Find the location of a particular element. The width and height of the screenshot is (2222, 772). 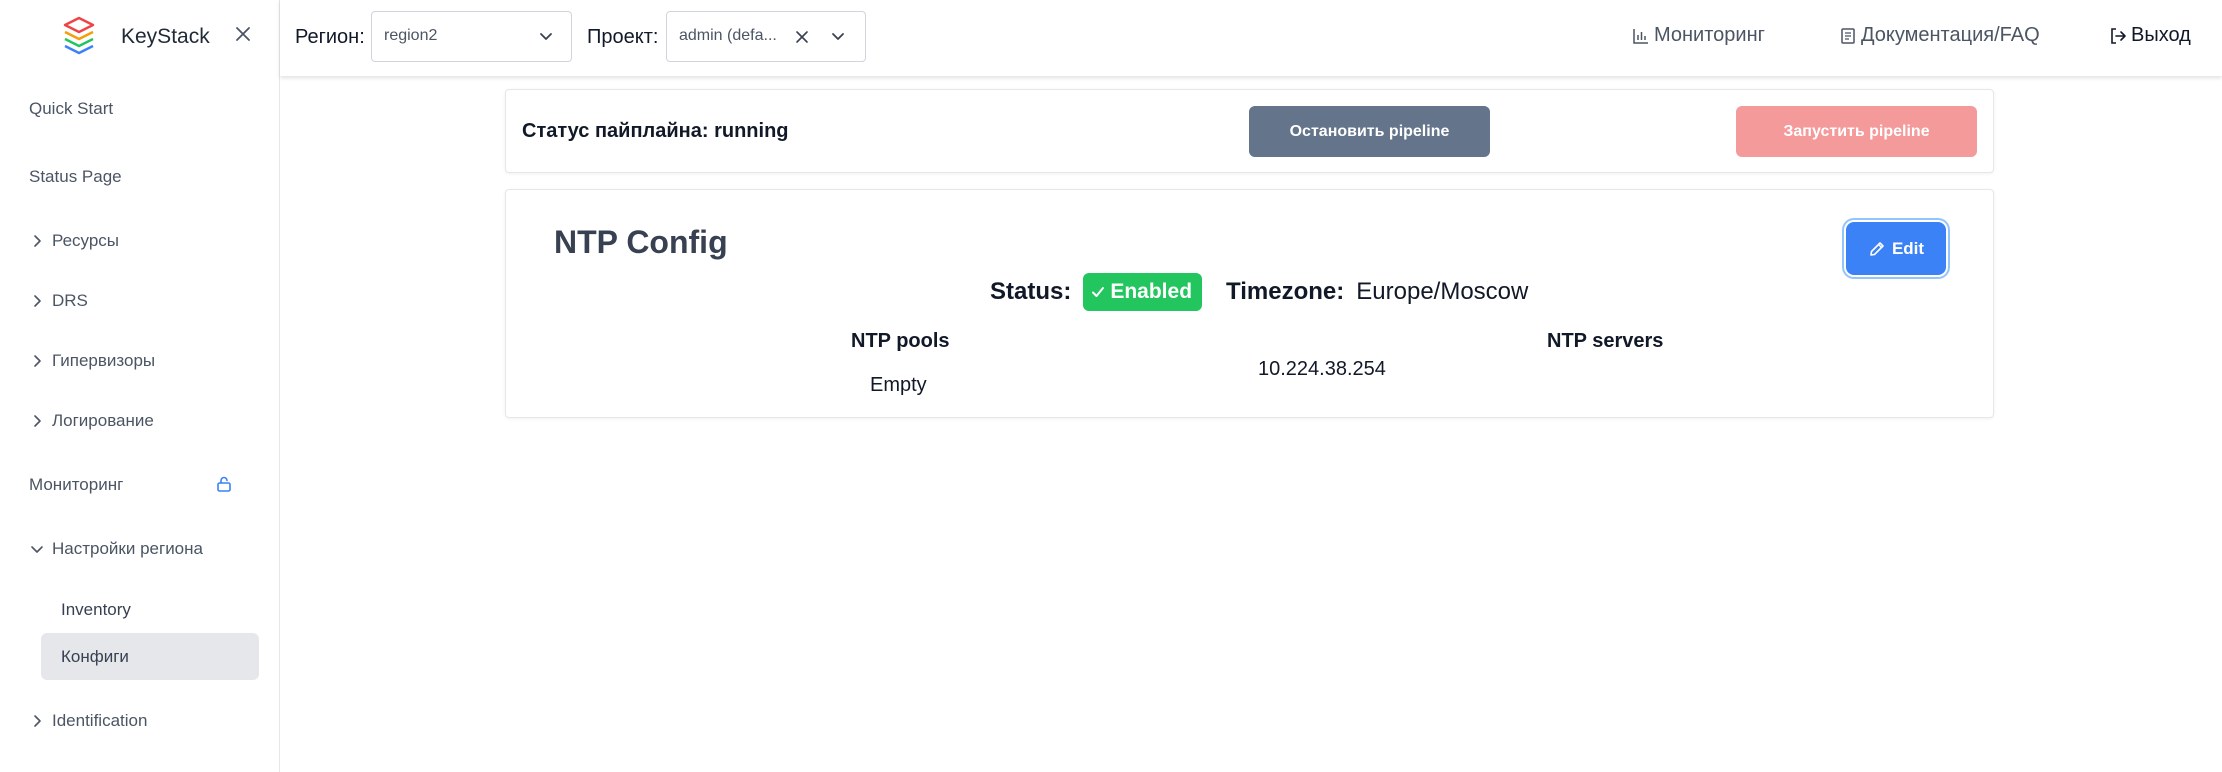

brand-header: KeyStack is located at coordinates (140, 38).